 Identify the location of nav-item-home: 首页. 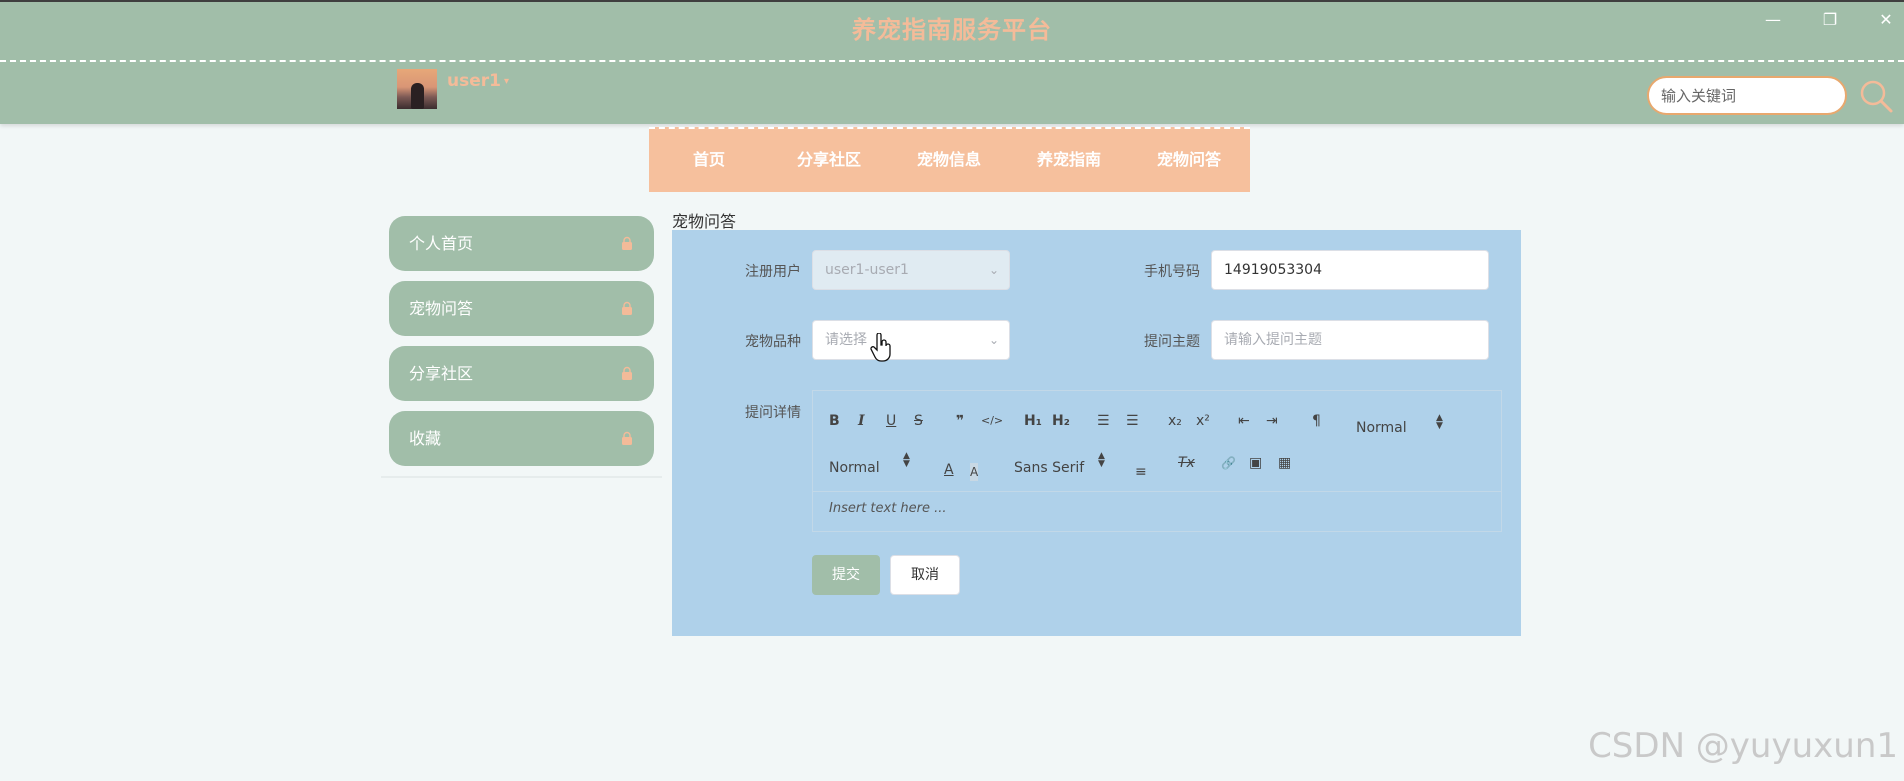
(709, 160).